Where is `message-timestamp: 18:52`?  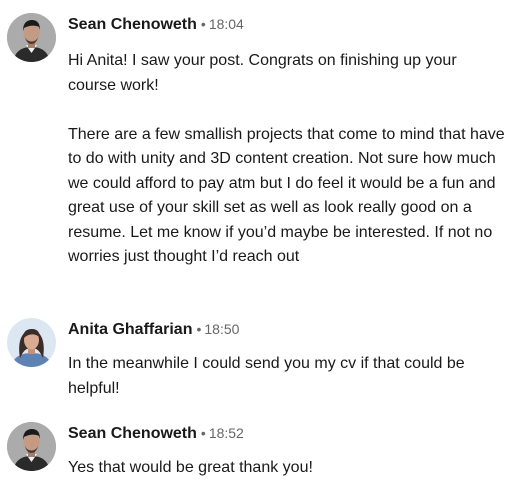 message-timestamp: 18:52 is located at coordinates (226, 433).